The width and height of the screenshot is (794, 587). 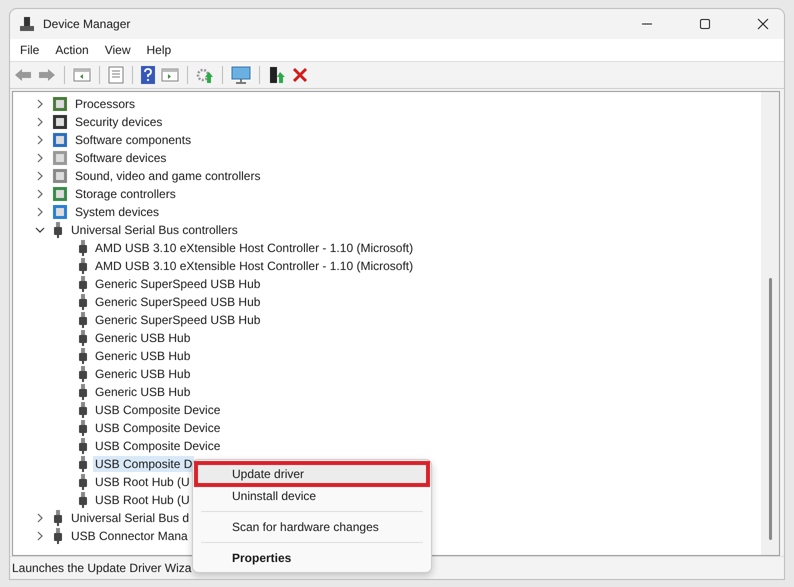 I want to click on context-menu-item: Update driver, so click(x=312, y=474).